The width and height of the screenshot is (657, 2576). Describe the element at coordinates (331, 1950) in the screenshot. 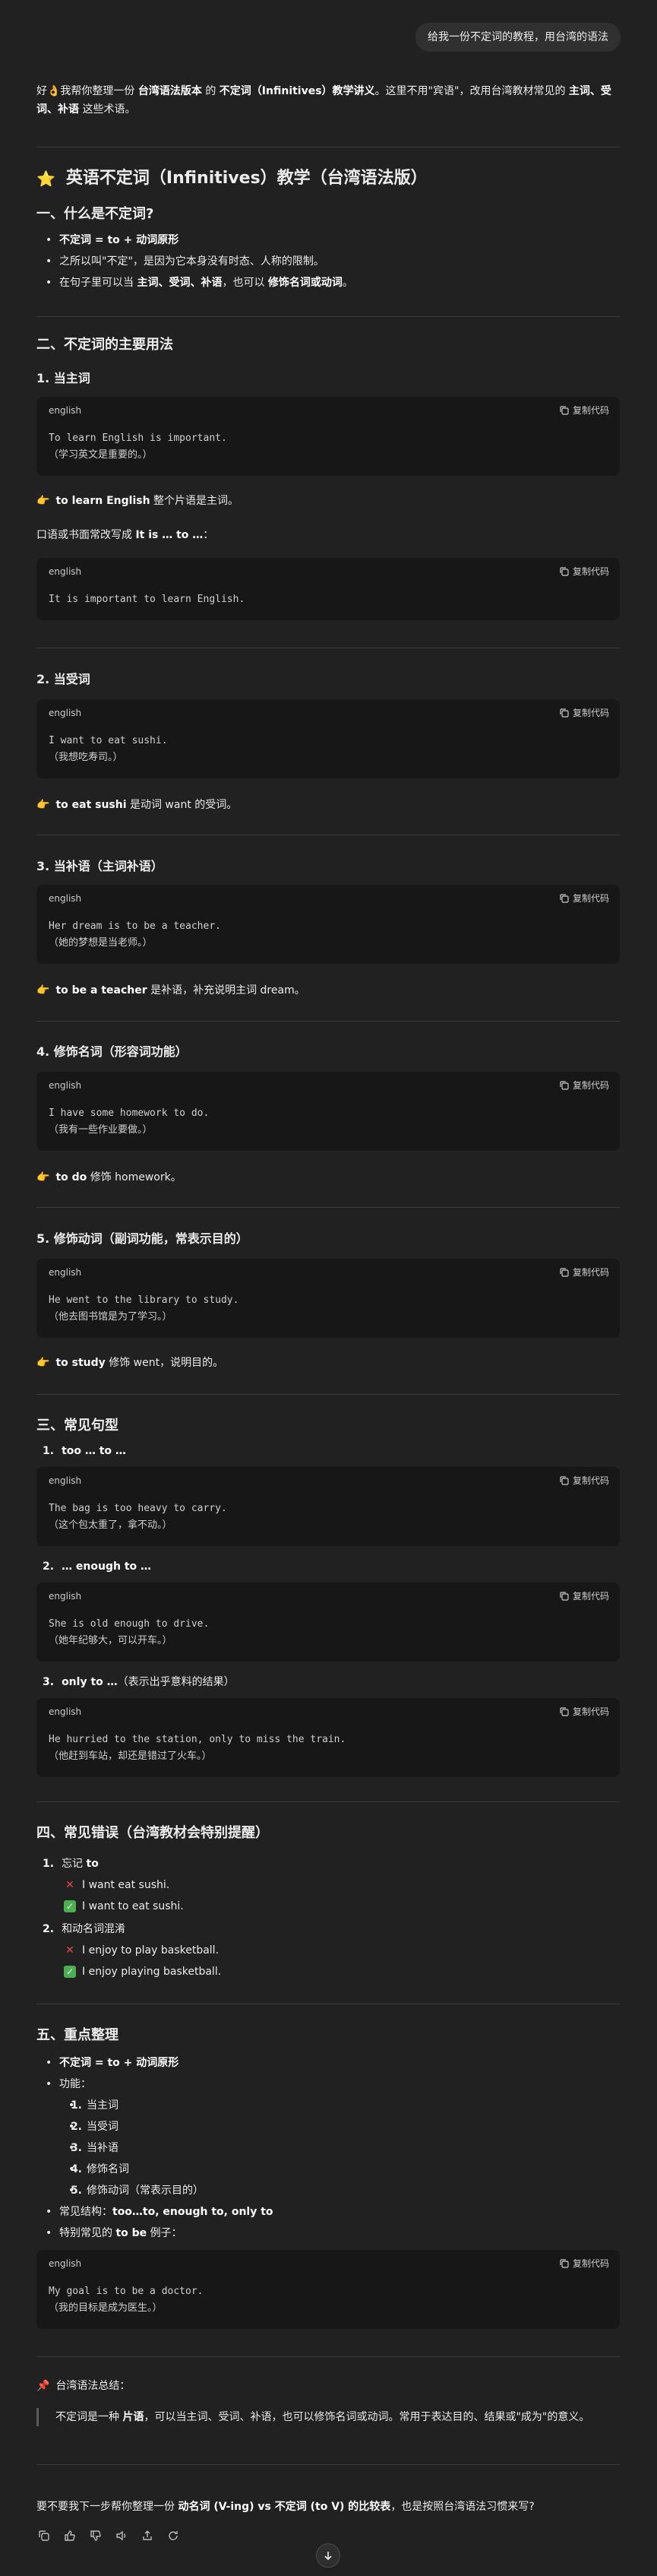

I see `wrong-example: ✕ I enjoy to play basketball.` at that location.